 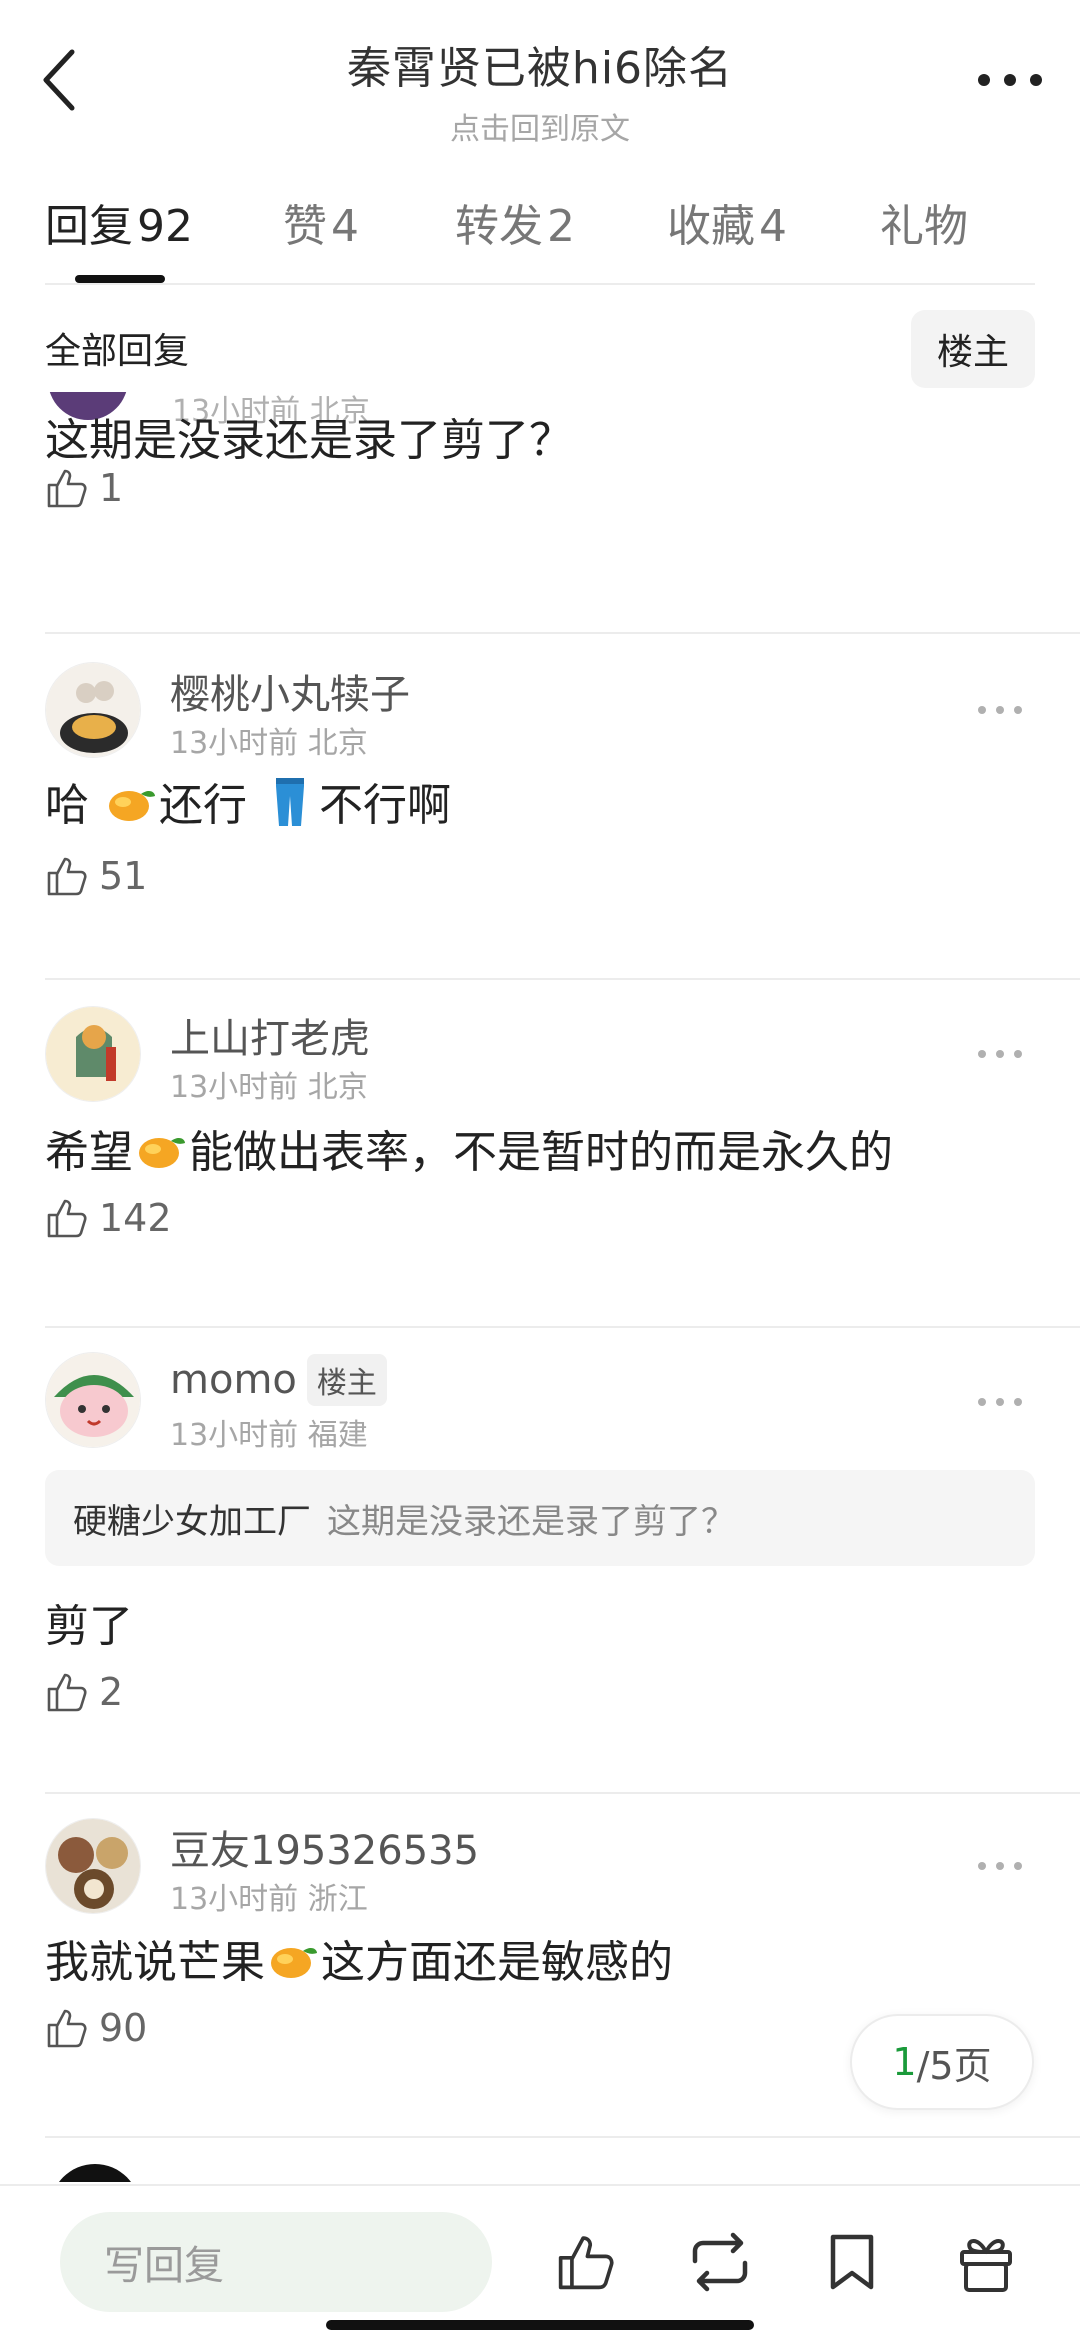 What do you see at coordinates (469, 1152) in the screenshot?
I see `comment-text: 希望 能做出表率，不是暂时的而是永久的` at bounding box center [469, 1152].